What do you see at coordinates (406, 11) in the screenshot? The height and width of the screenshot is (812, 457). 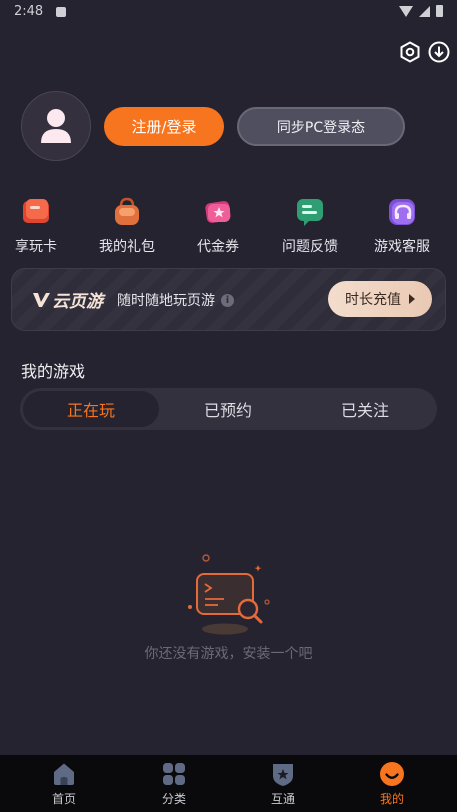 I see `wifi-icon` at bounding box center [406, 11].